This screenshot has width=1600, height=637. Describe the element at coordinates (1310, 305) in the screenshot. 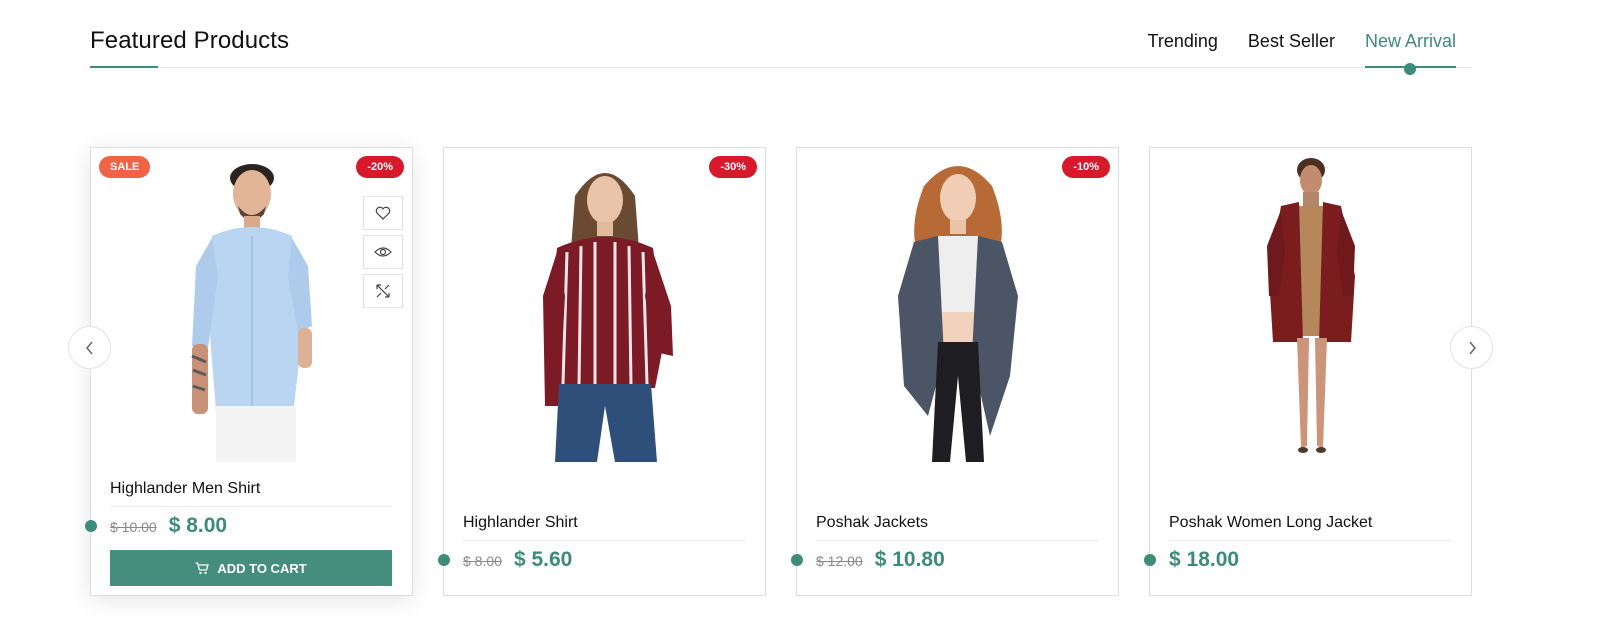

I see `woman-maroon-long-jacket-image` at that location.